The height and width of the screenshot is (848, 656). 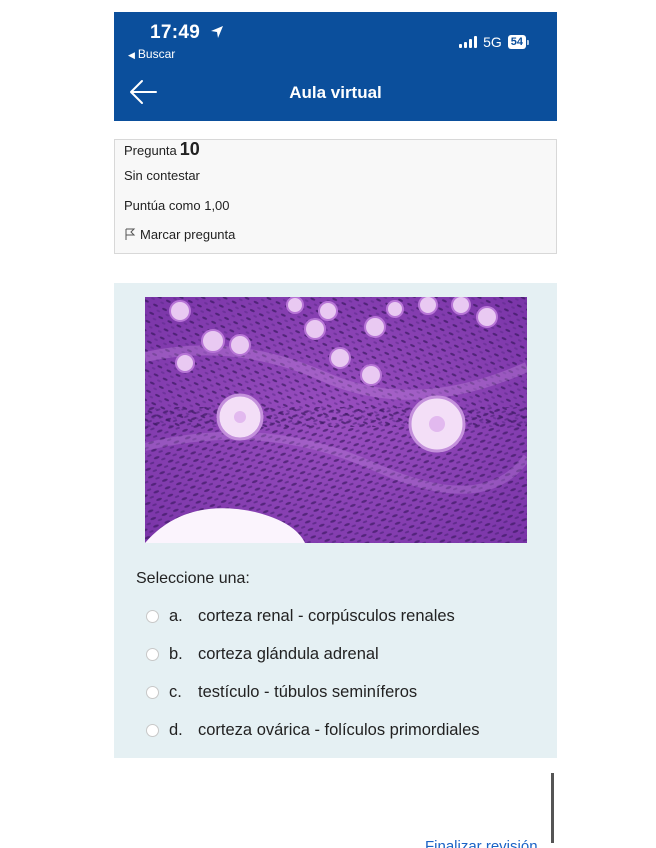 What do you see at coordinates (175, 691) in the screenshot?
I see `option-letter: c.` at bounding box center [175, 691].